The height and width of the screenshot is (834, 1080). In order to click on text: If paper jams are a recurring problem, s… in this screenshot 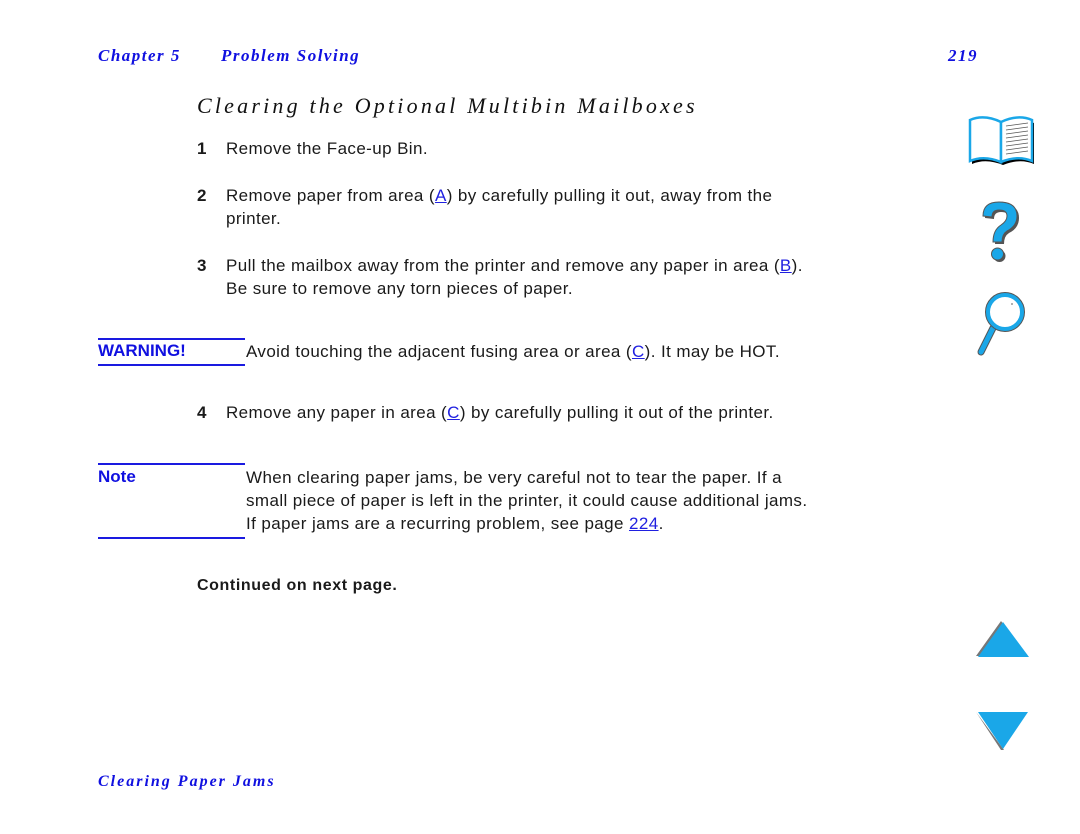, I will do `click(437, 523)`.